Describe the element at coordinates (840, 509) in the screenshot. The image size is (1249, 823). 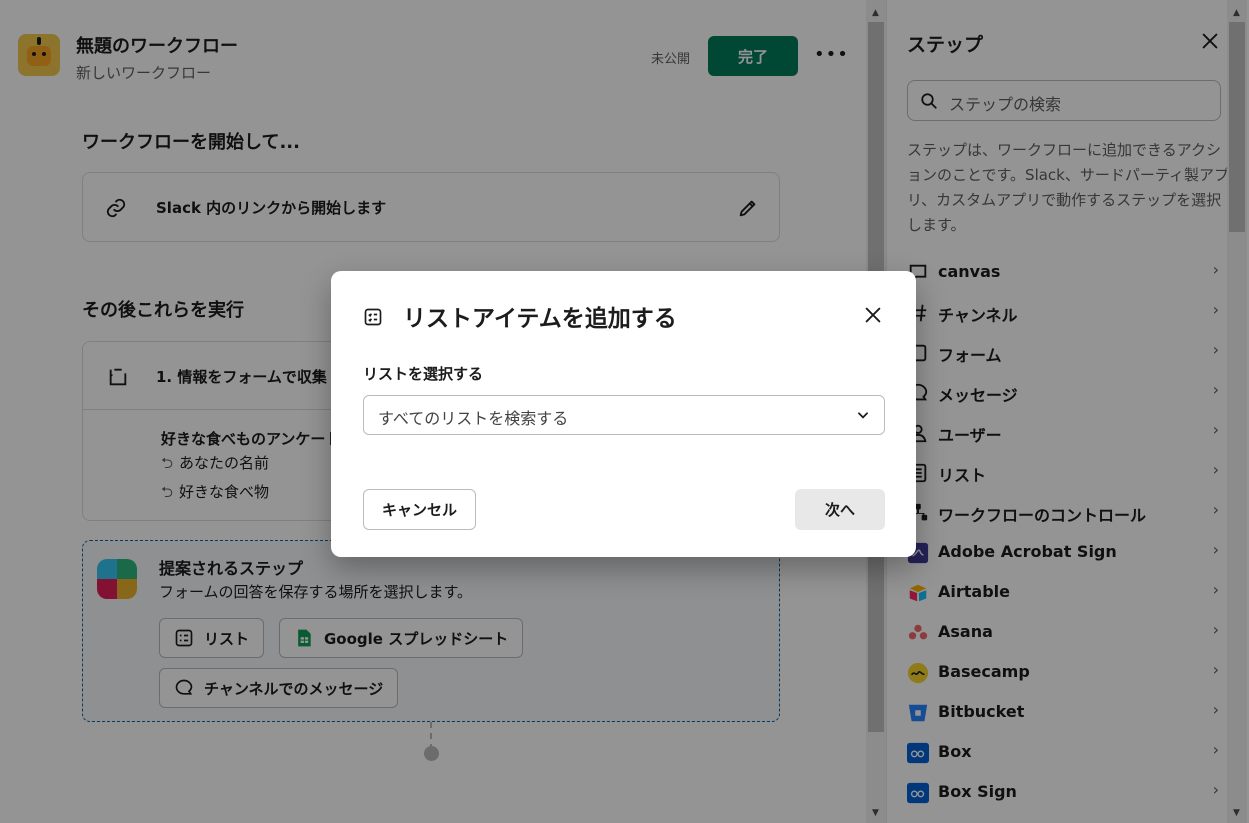
I see `next-button: 次へ` at that location.